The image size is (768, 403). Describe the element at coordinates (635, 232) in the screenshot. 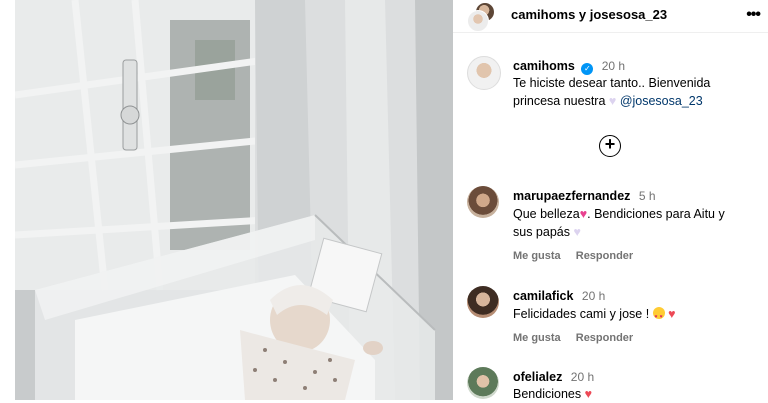

I see `comment-line: sus papás ♥` at that location.